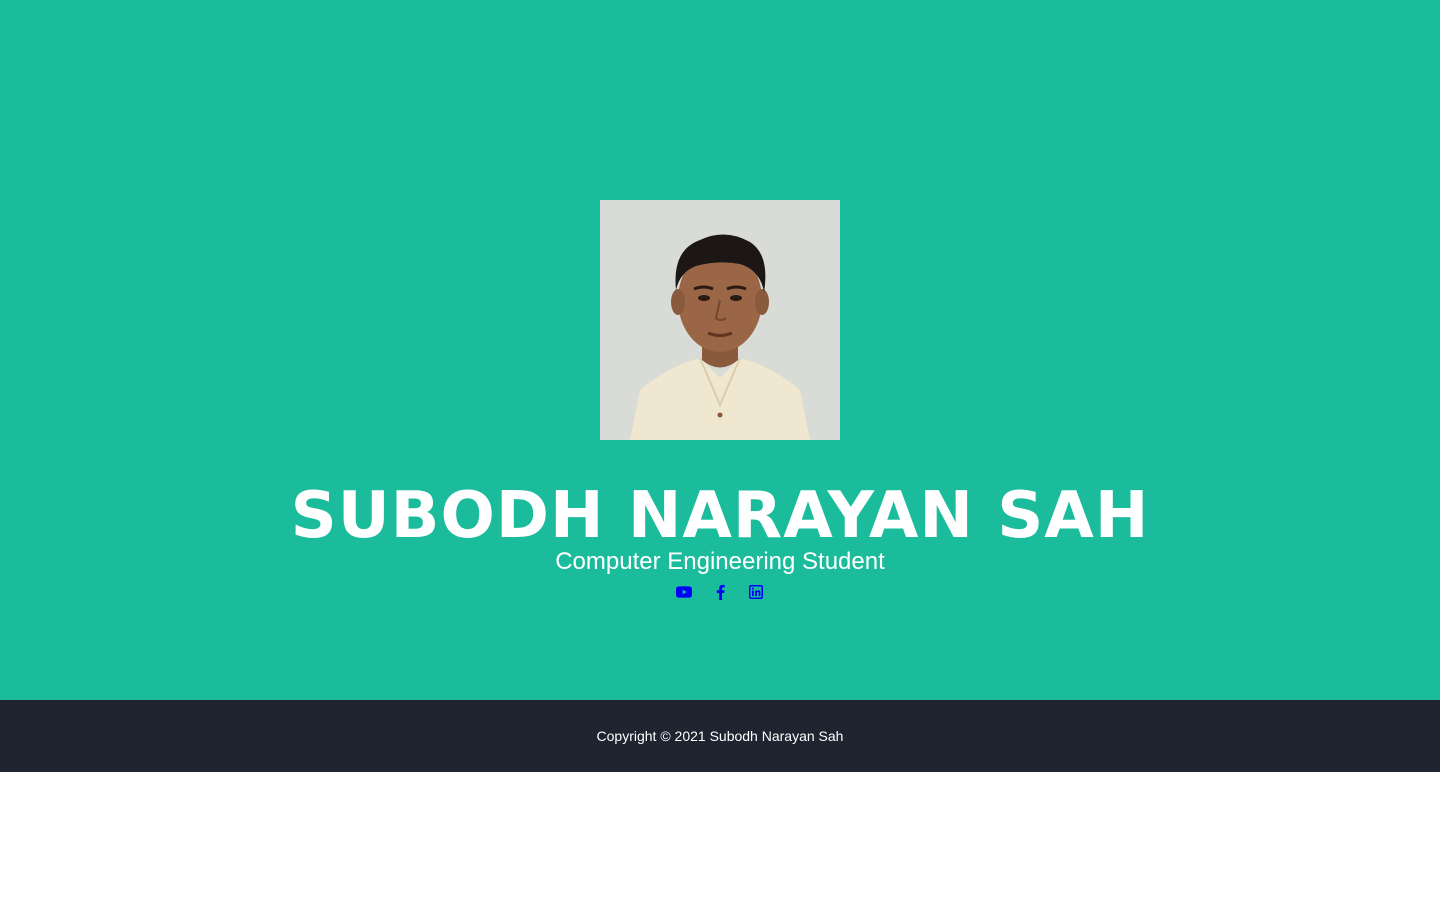 Image resolution: width=1440 pixels, height=900 pixels. Describe the element at coordinates (720, 561) in the screenshot. I see `subtitle: Computer Engineering Student` at that location.